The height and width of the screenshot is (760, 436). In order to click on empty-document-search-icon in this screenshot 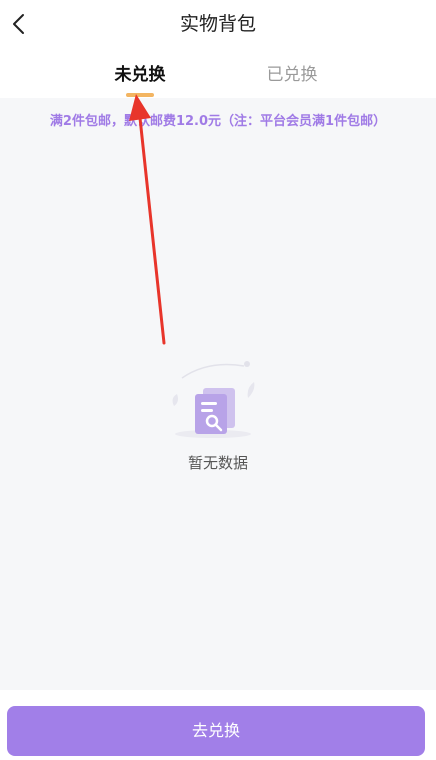, I will do `click(213, 399)`.